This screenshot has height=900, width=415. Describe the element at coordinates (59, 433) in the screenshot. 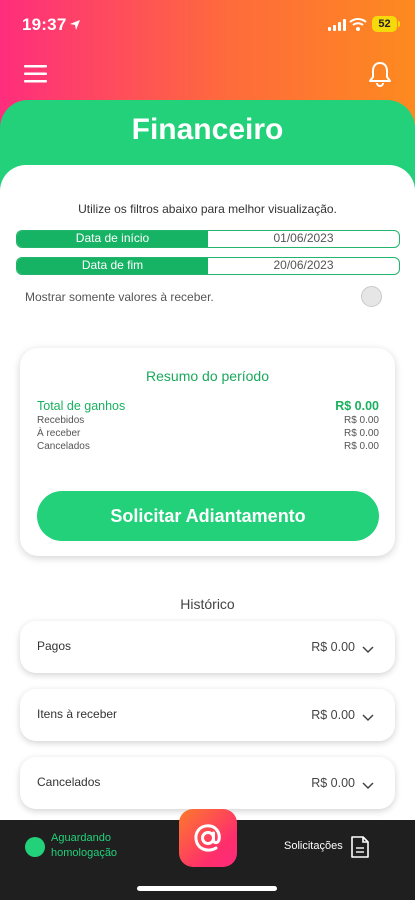

I see `summary-row-label: À receber` at that location.